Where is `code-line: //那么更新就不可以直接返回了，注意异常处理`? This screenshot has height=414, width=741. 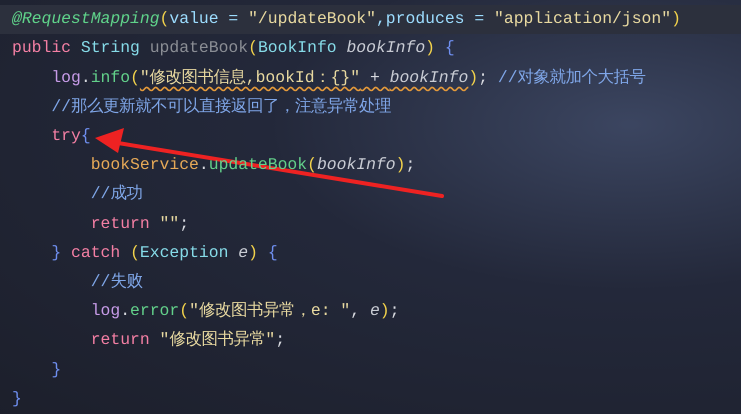
code-line: //那么更新就不可以直接返回了，注意异常处理 is located at coordinates (221, 107).